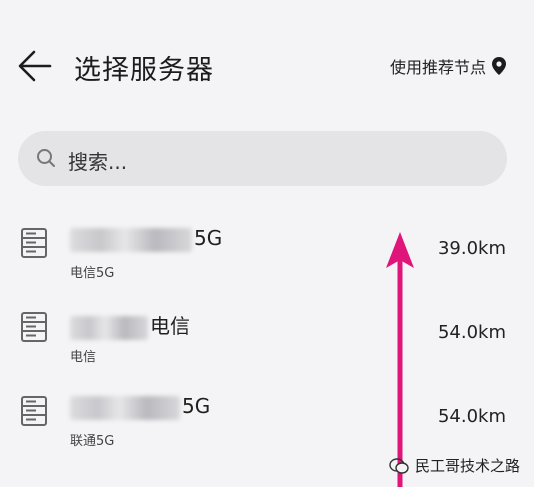  What do you see at coordinates (83, 357) in the screenshot?
I see `server-carrier: 电信` at bounding box center [83, 357].